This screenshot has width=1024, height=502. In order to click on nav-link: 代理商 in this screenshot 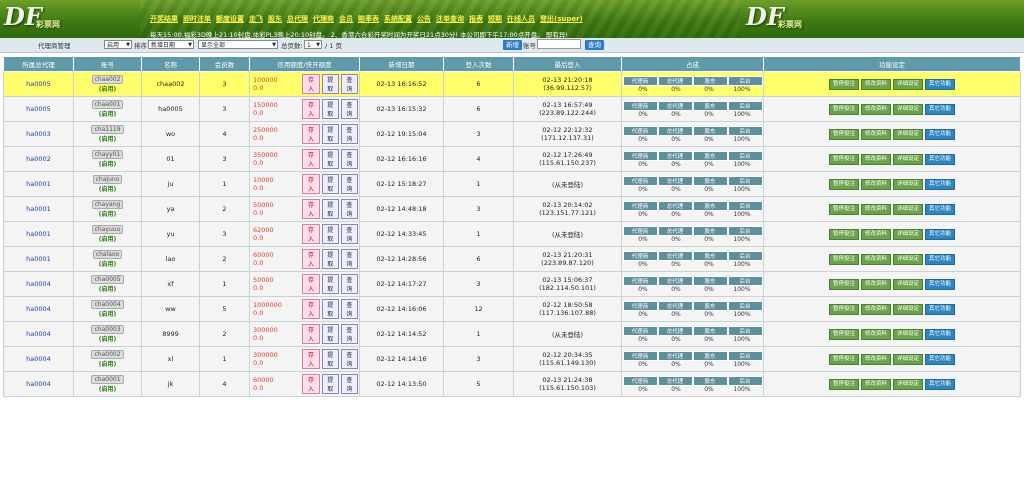, I will do `click(323, 19)`.